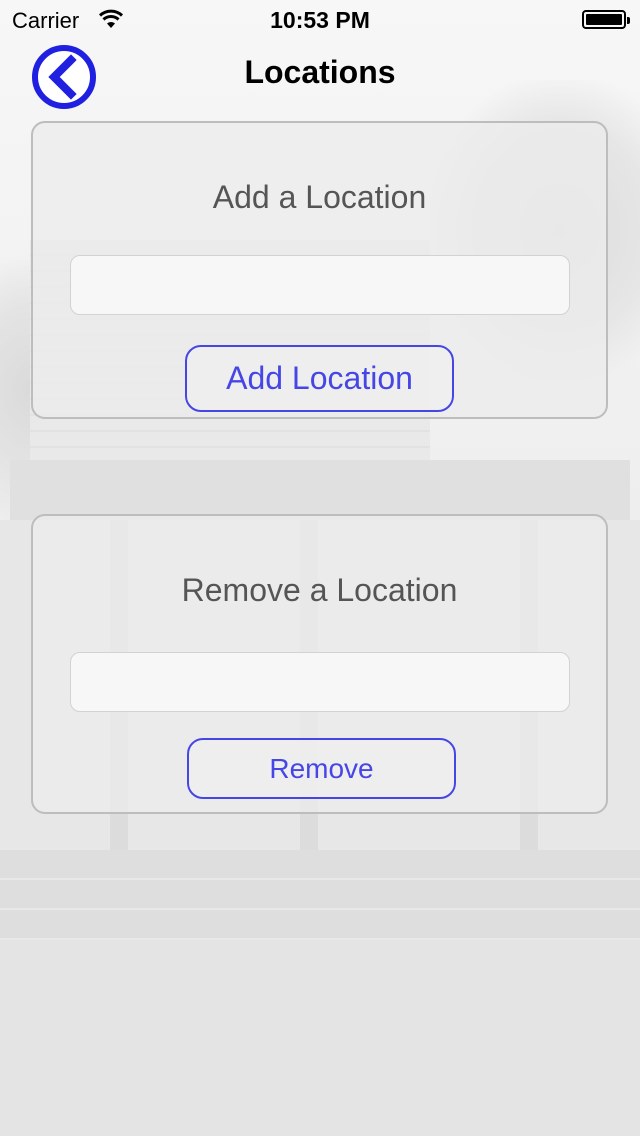 The width and height of the screenshot is (640, 1136). What do you see at coordinates (320, 72) in the screenshot?
I see `page-title: Locations` at bounding box center [320, 72].